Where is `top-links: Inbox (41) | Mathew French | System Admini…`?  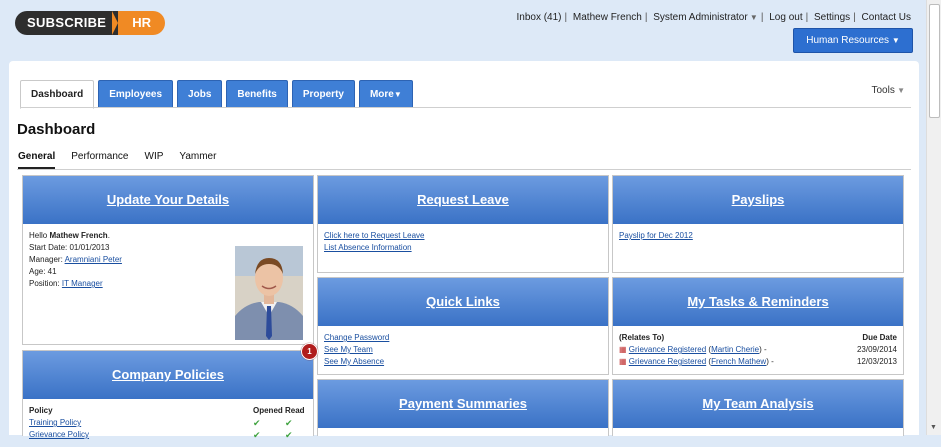 top-links: Inbox (41) | Mathew French | System Admini… is located at coordinates (713, 17).